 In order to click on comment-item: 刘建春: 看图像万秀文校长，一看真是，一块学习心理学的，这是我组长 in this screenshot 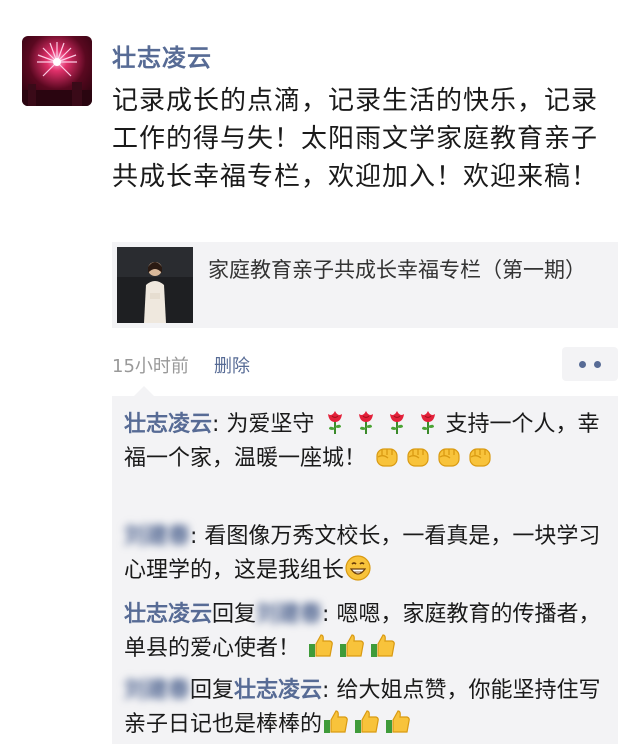, I will do `click(367, 554)`.